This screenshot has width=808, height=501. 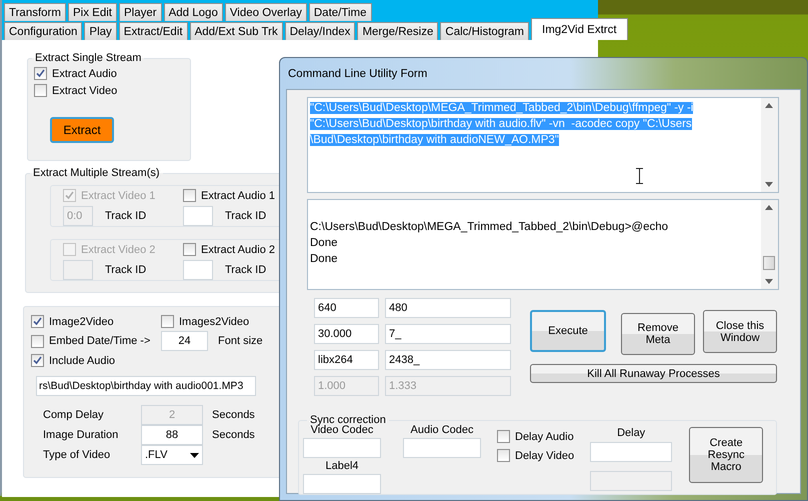 What do you see at coordinates (653, 373) in the screenshot?
I see `kill-processes-button: Kill All Runaway Processes` at bounding box center [653, 373].